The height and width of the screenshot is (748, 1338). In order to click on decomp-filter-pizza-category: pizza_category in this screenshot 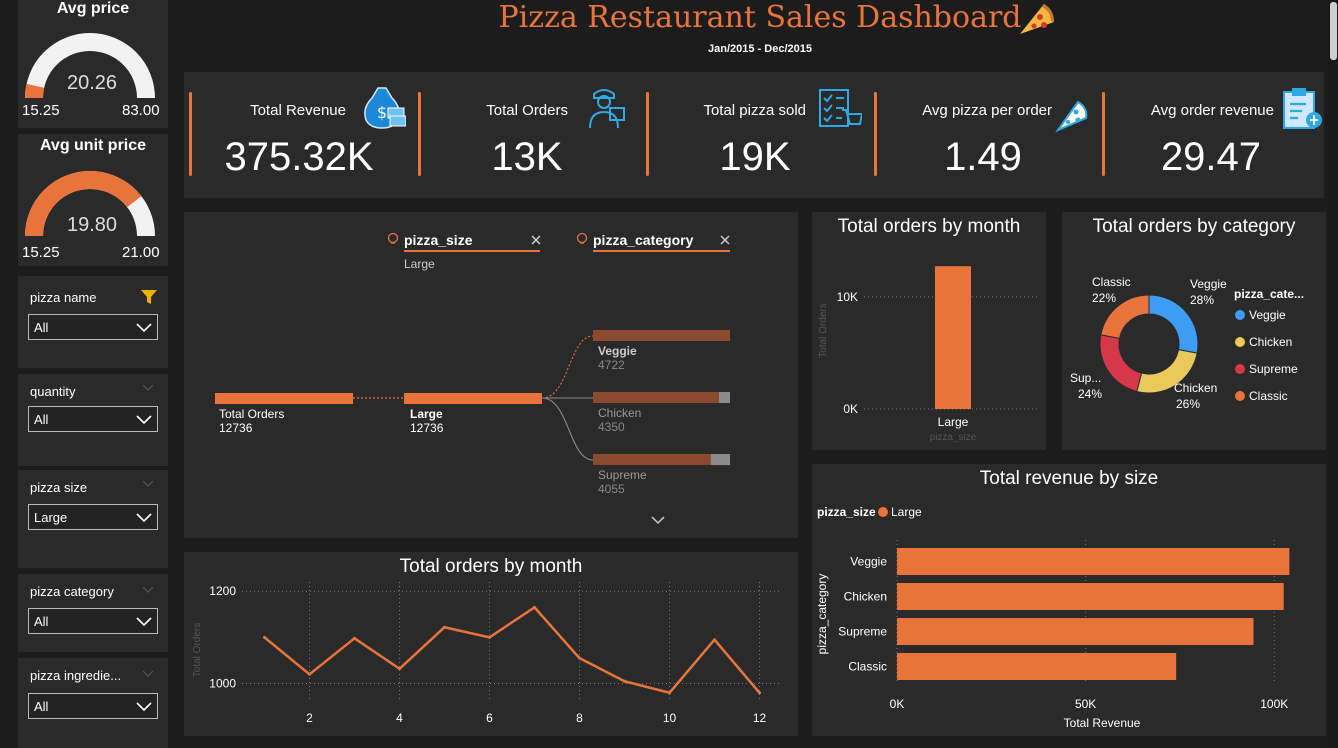, I will do `click(653, 242)`.